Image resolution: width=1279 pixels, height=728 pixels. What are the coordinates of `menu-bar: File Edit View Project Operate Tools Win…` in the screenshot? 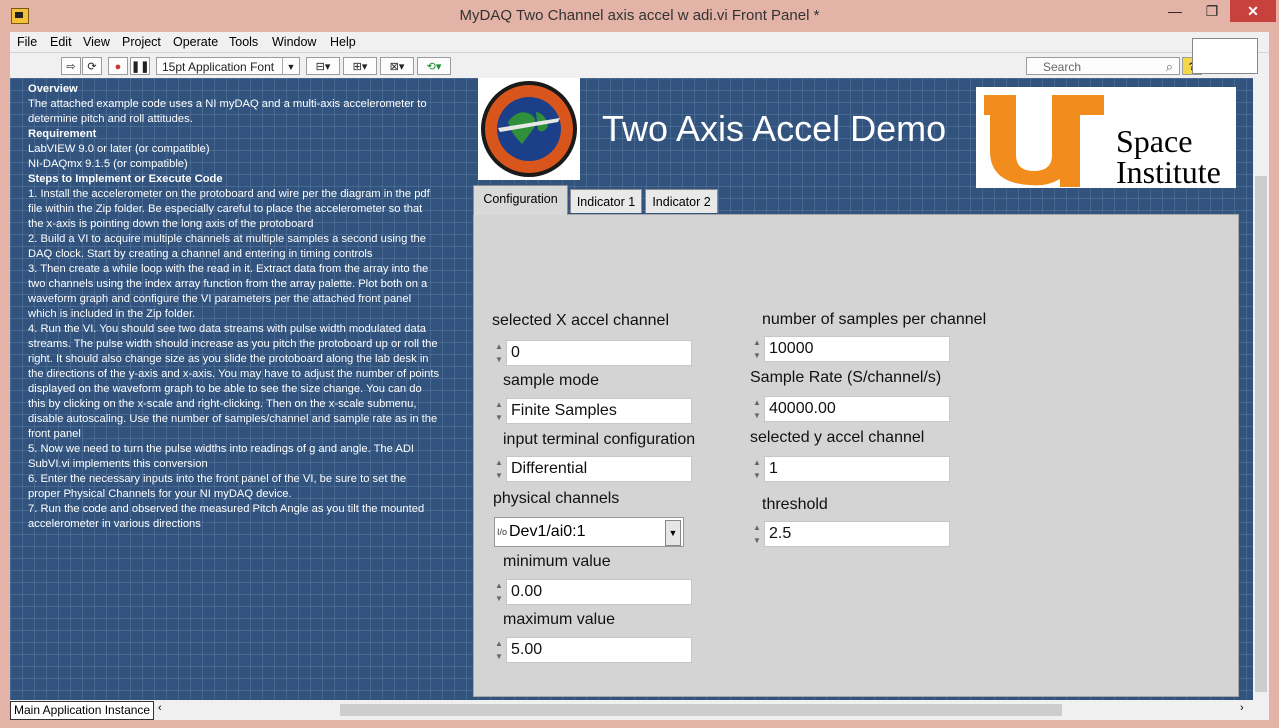 It's located at (639, 42).